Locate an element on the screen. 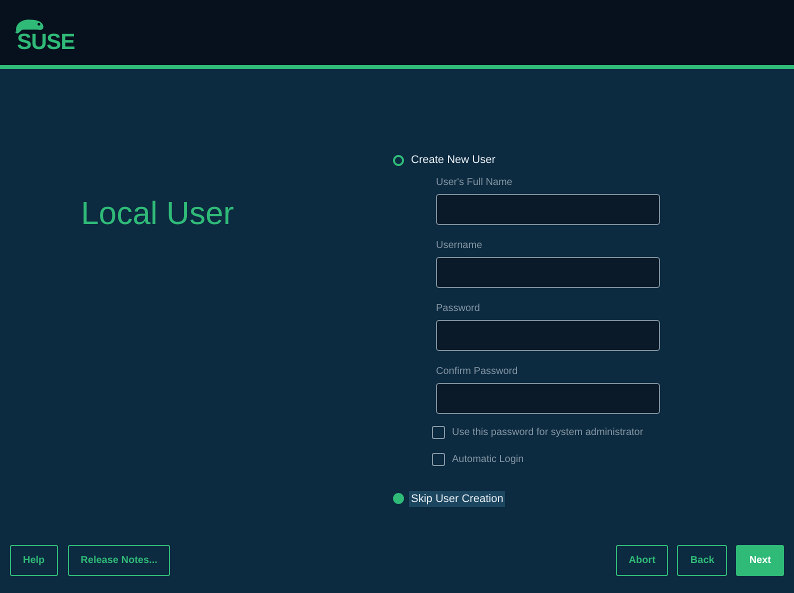 The image size is (794, 593). footer-button: Abort is located at coordinates (642, 560).